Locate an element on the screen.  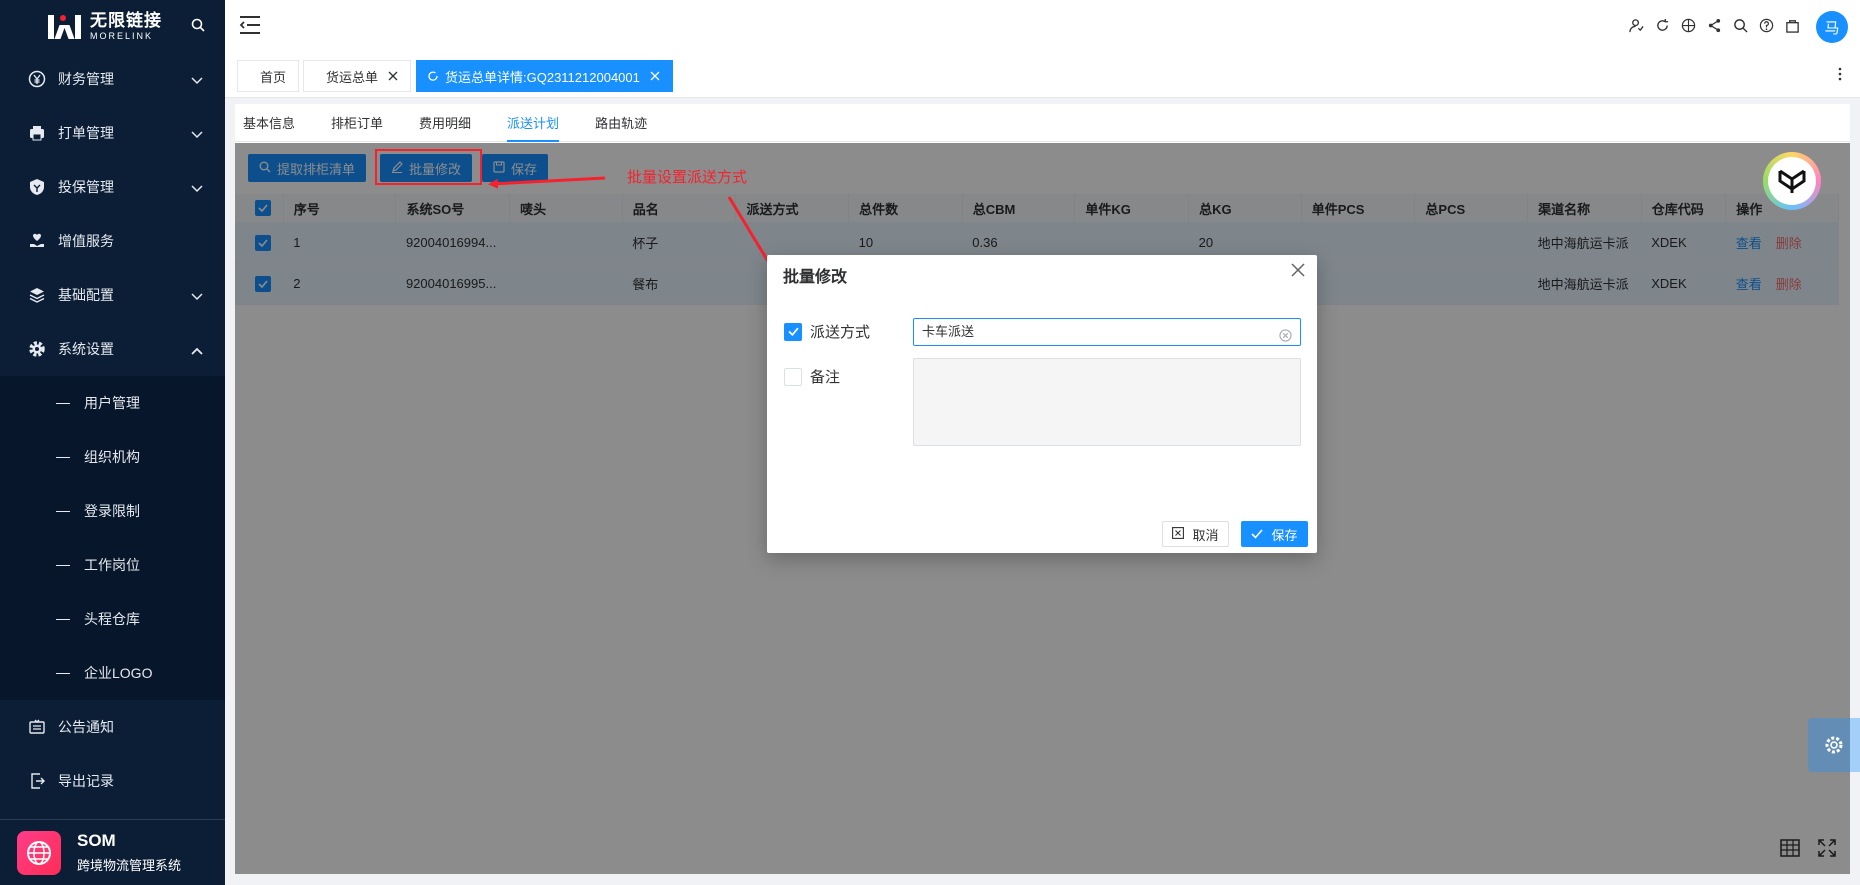
sidebar-subitem-label: 组织机构 is located at coordinates (112, 457).